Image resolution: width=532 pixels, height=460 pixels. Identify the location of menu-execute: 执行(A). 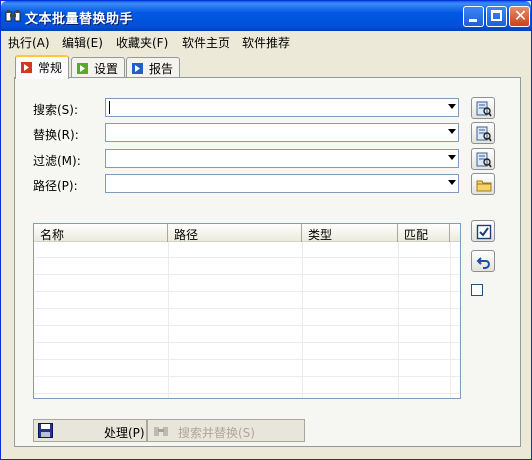
(29, 42).